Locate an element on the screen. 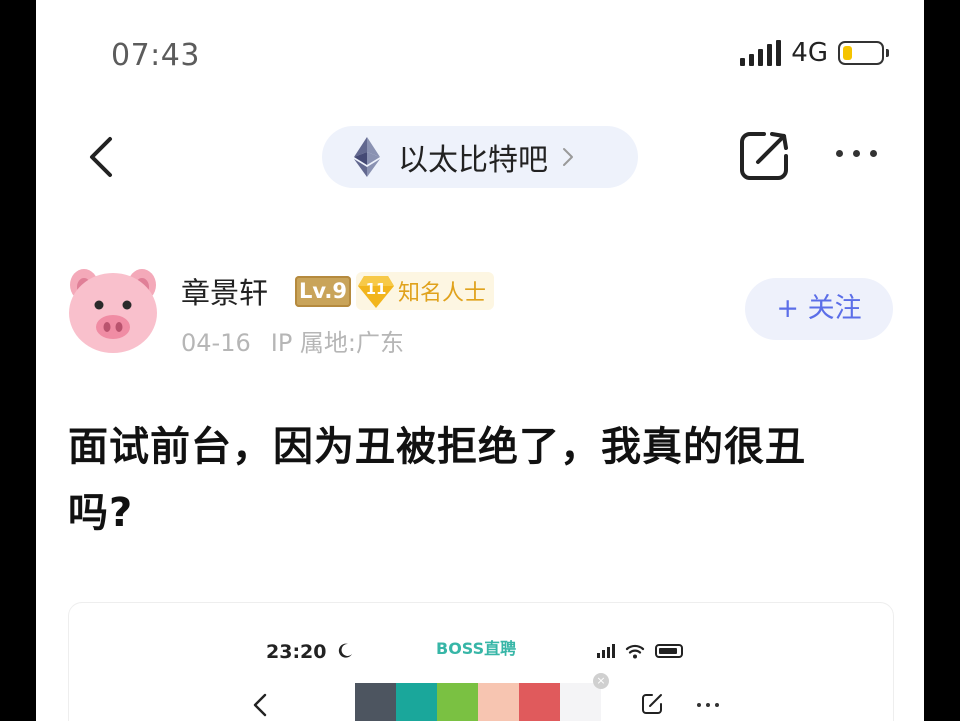 This screenshot has height=721, width=960. status-indicators: 4G is located at coordinates (814, 53).